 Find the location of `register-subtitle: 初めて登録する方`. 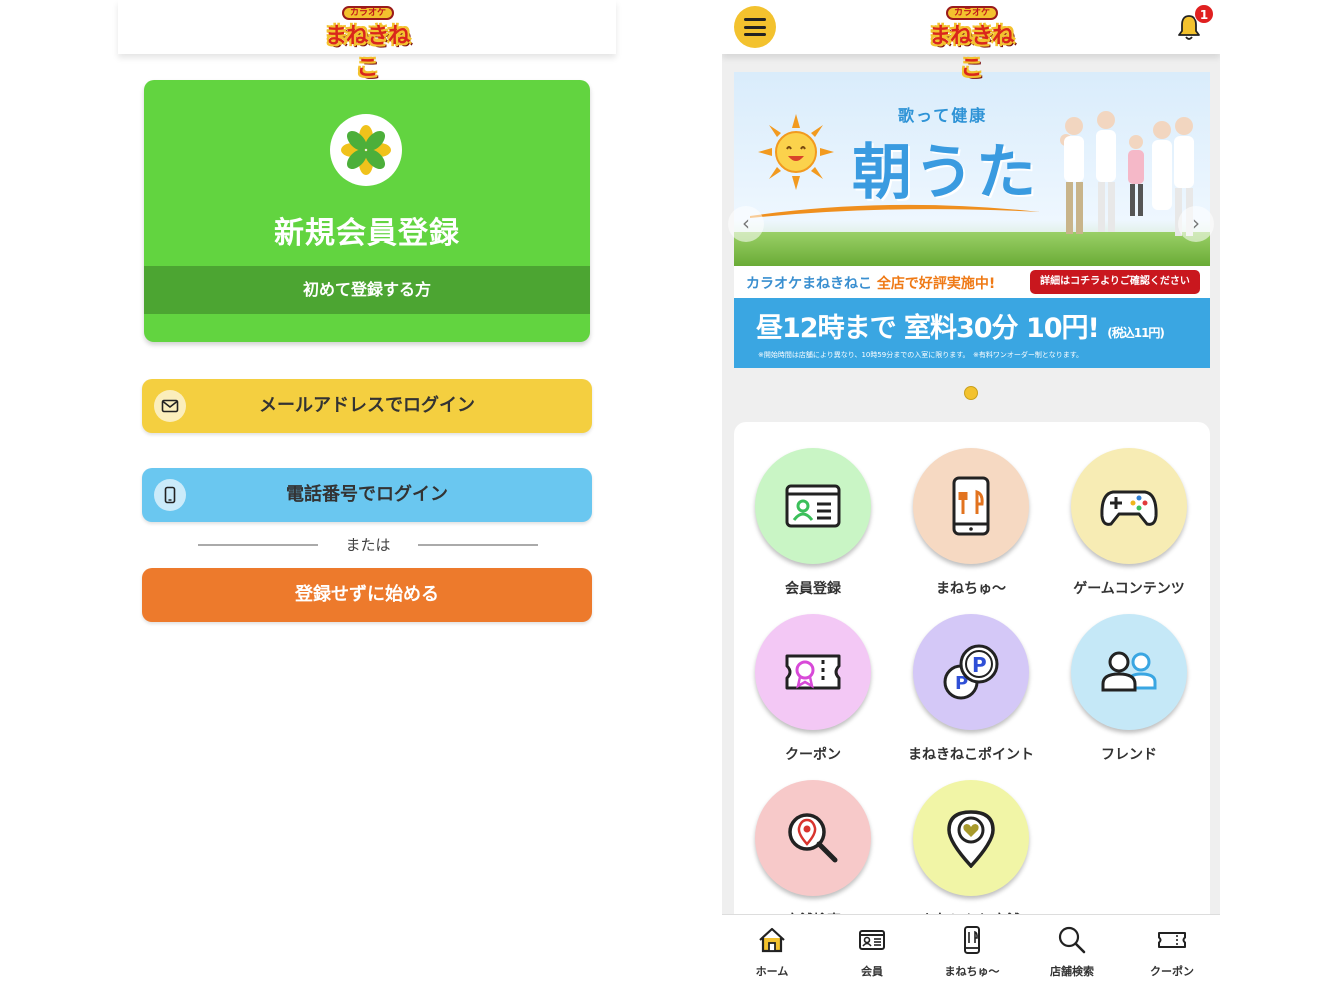

register-subtitle: 初めて登録する方 is located at coordinates (367, 290).